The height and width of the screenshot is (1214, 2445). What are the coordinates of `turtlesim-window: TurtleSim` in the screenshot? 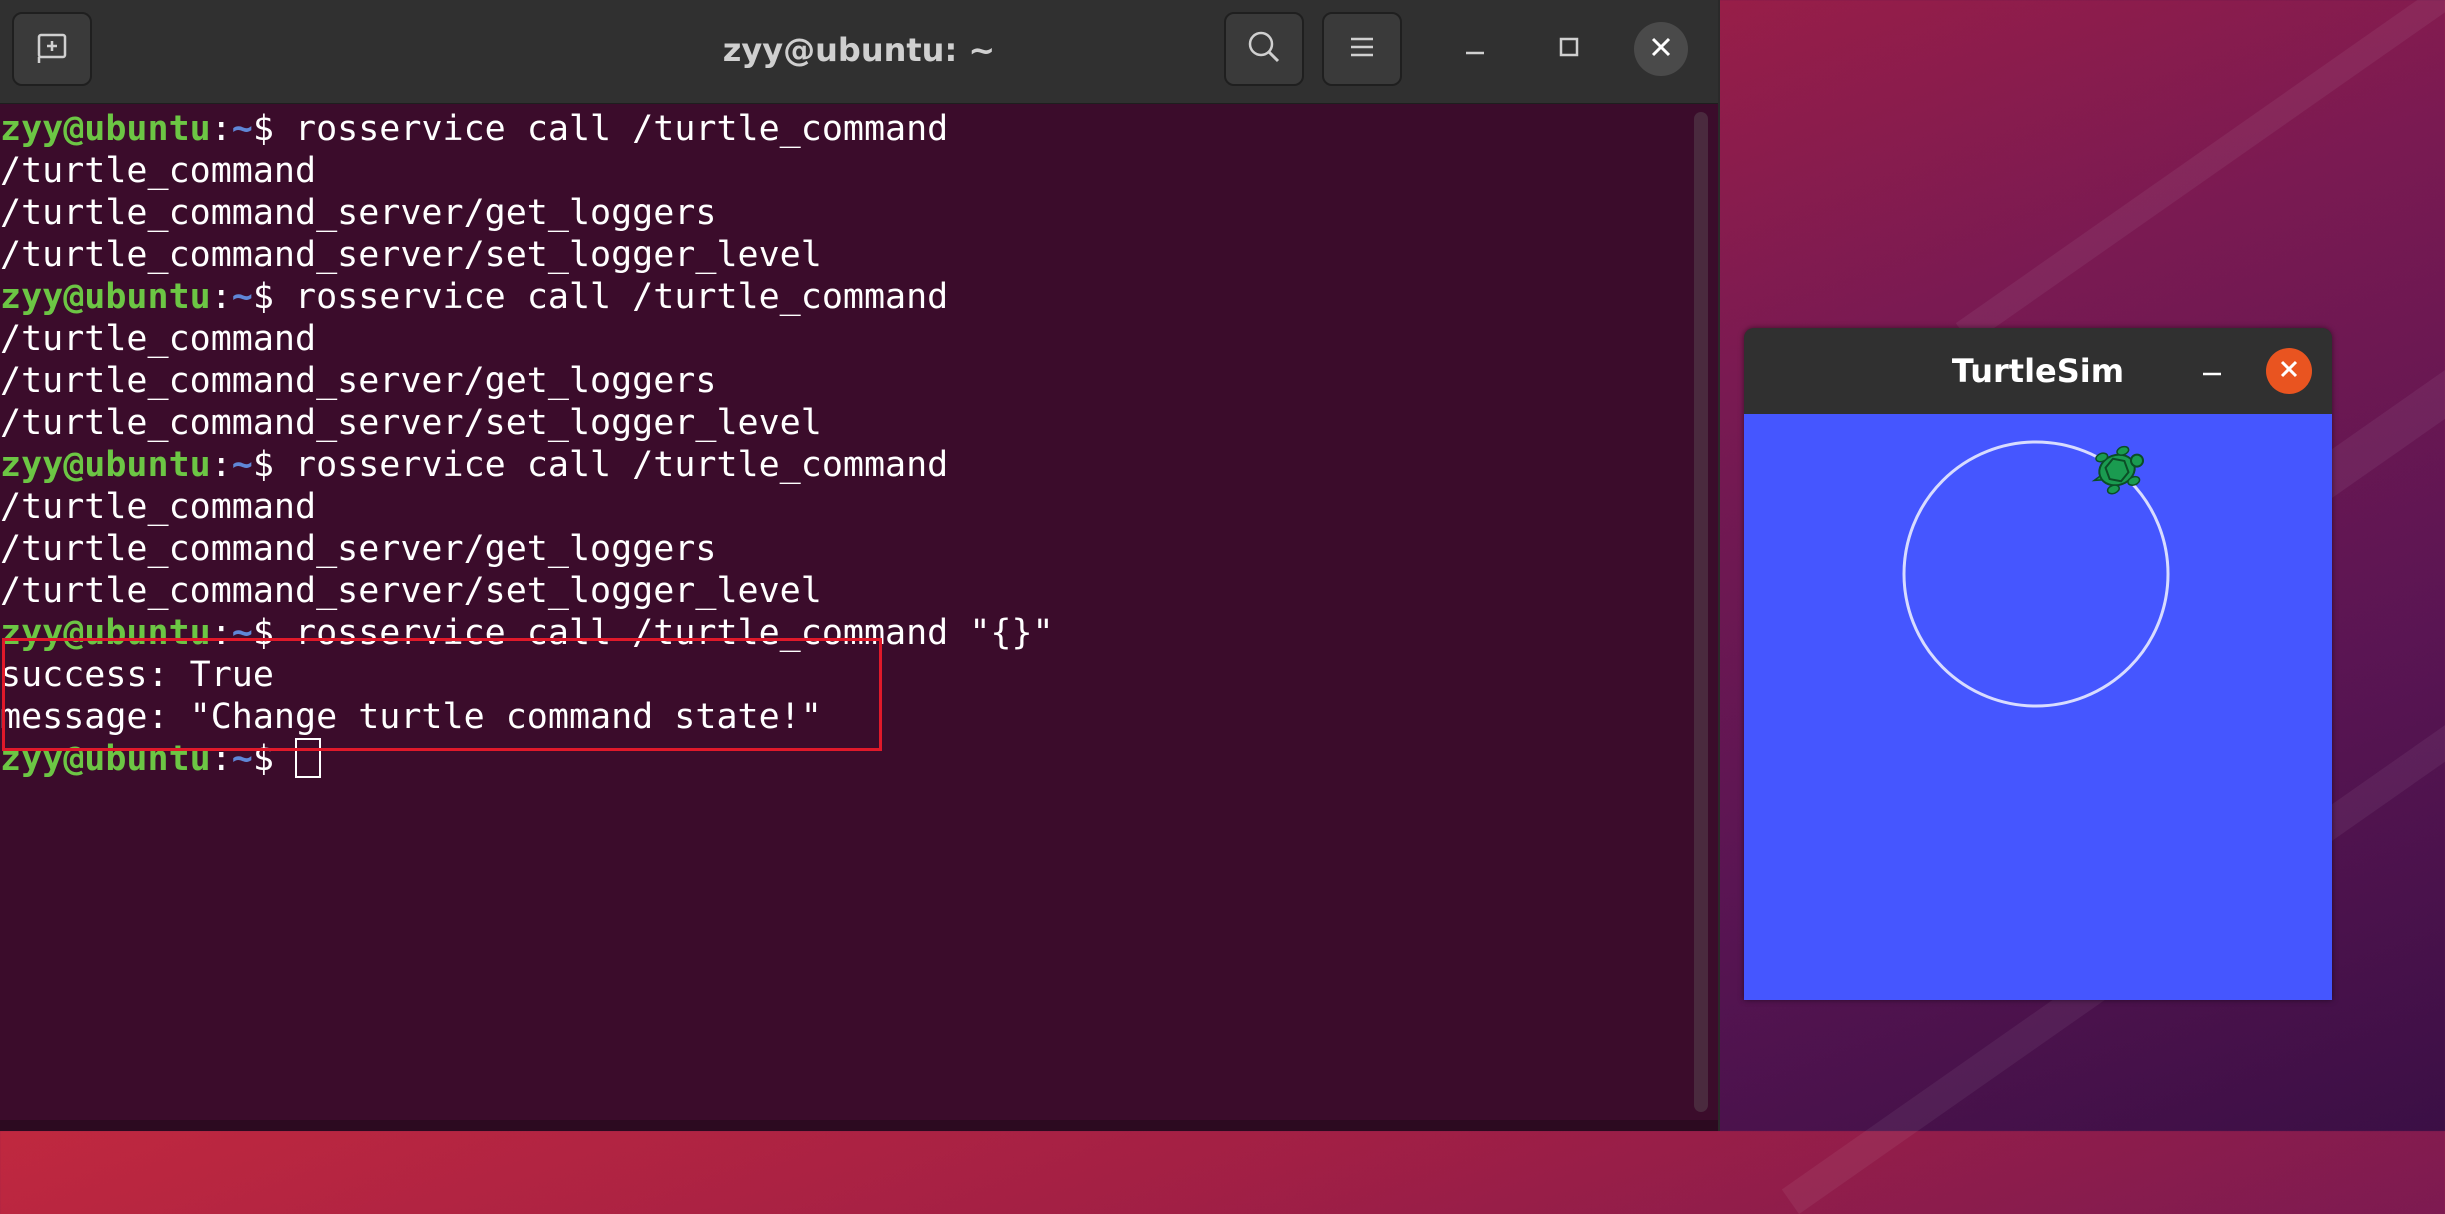 It's located at (2038, 664).